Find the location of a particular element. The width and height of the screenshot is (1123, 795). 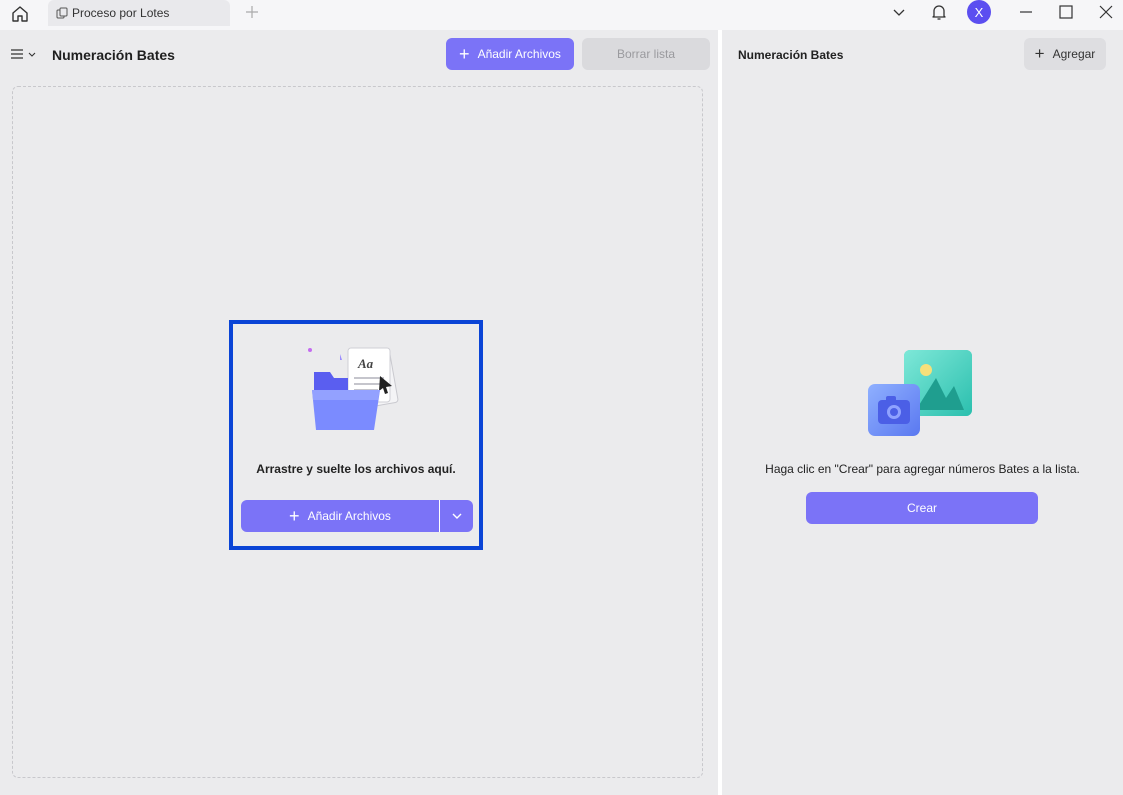

tab-label: Proceso por Lotes is located at coordinates (121, 13).